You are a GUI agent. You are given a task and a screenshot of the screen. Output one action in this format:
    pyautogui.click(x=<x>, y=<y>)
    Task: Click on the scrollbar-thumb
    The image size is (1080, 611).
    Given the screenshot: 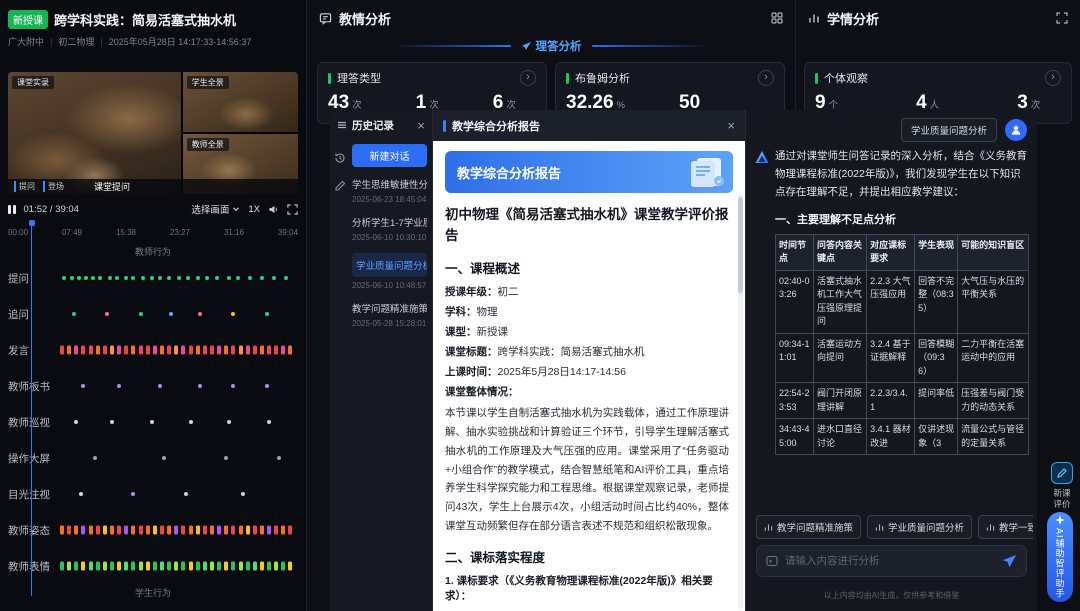 What is the action you would take?
    pyautogui.click(x=740, y=245)
    